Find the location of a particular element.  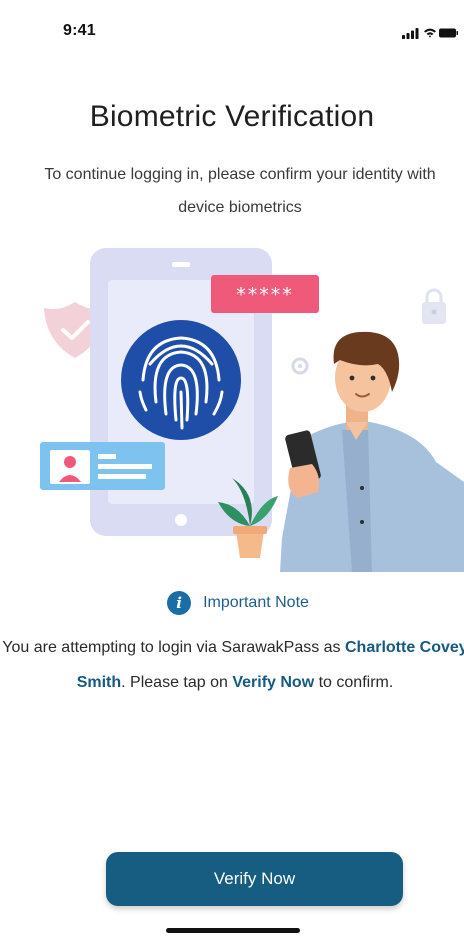

password-field-illustration: ***** is located at coordinates (265, 294).